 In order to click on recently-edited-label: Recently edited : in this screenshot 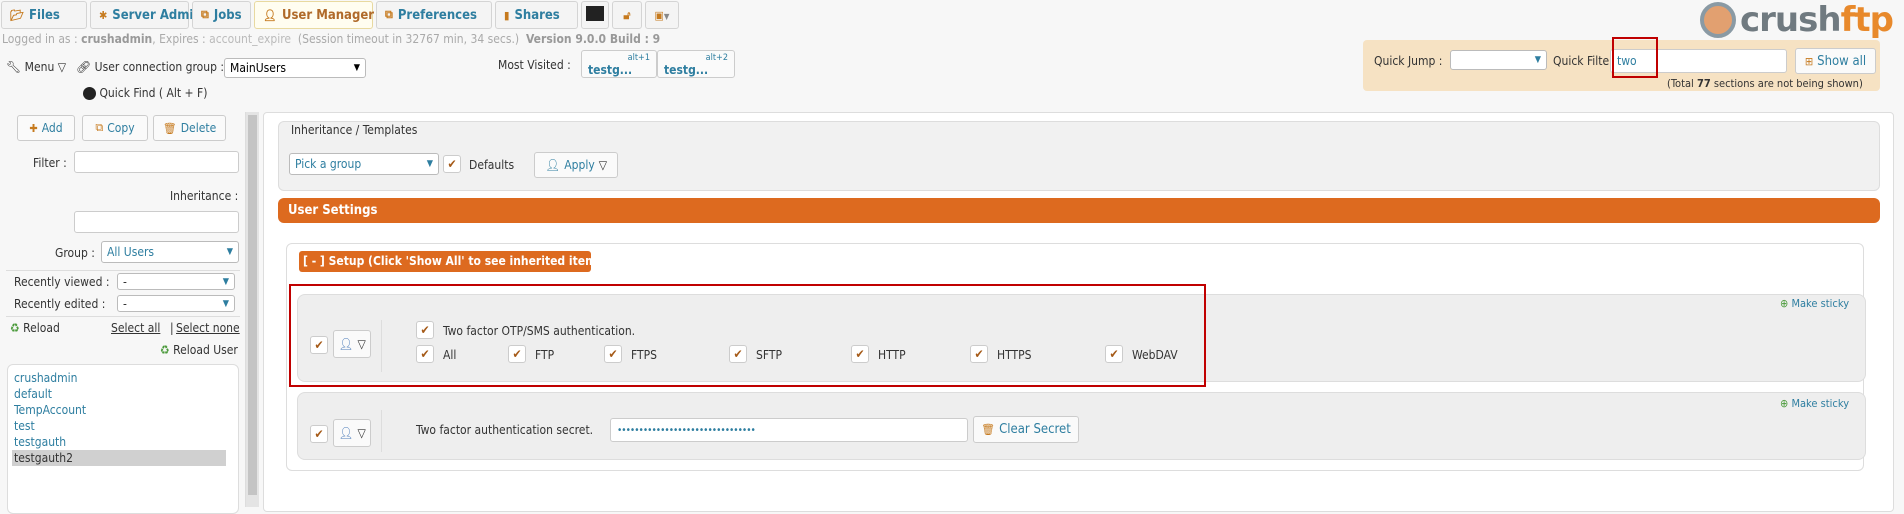, I will do `click(60, 304)`.